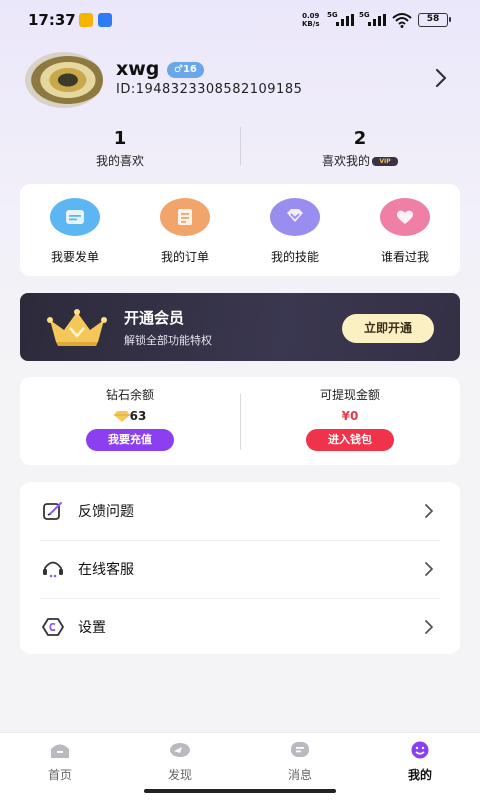 The width and height of the screenshot is (480, 800). What do you see at coordinates (59, 775) in the screenshot?
I see `tab-label: 首页` at bounding box center [59, 775].